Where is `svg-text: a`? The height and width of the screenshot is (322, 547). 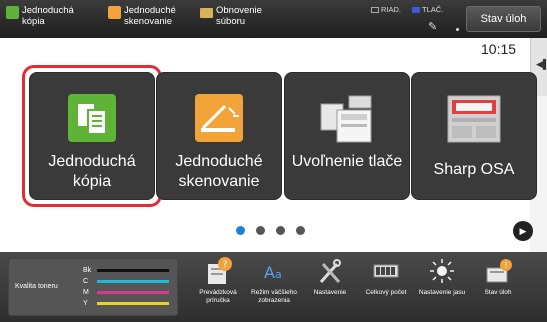 svg-text: a is located at coordinates (278, 274).